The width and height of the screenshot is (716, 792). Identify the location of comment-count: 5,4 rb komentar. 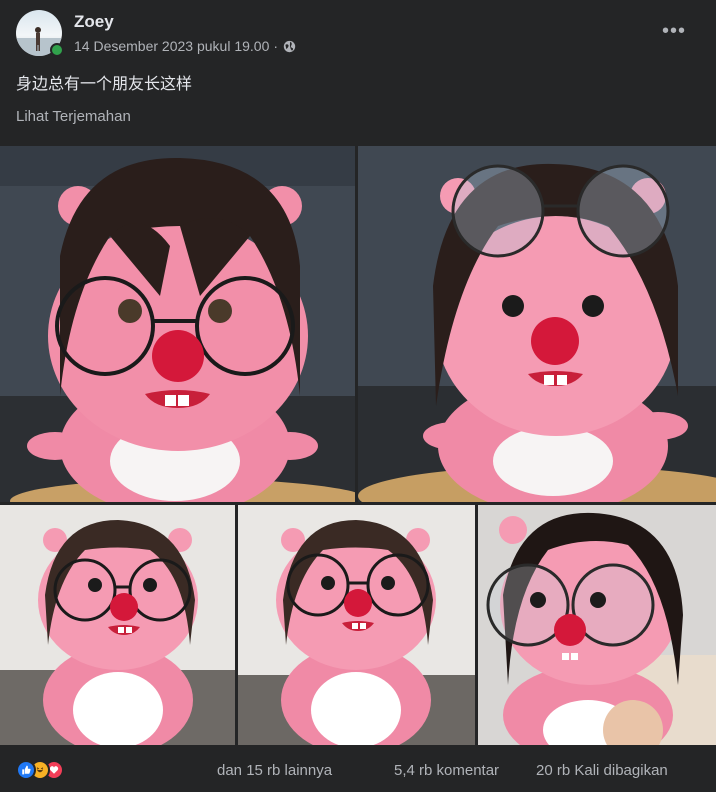
(446, 770).